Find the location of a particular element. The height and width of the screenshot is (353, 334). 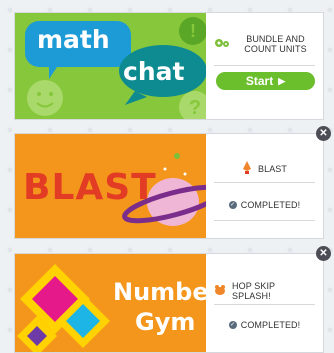

activity-row: HOP SKIP SPLASH! is located at coordinates (264, 291).